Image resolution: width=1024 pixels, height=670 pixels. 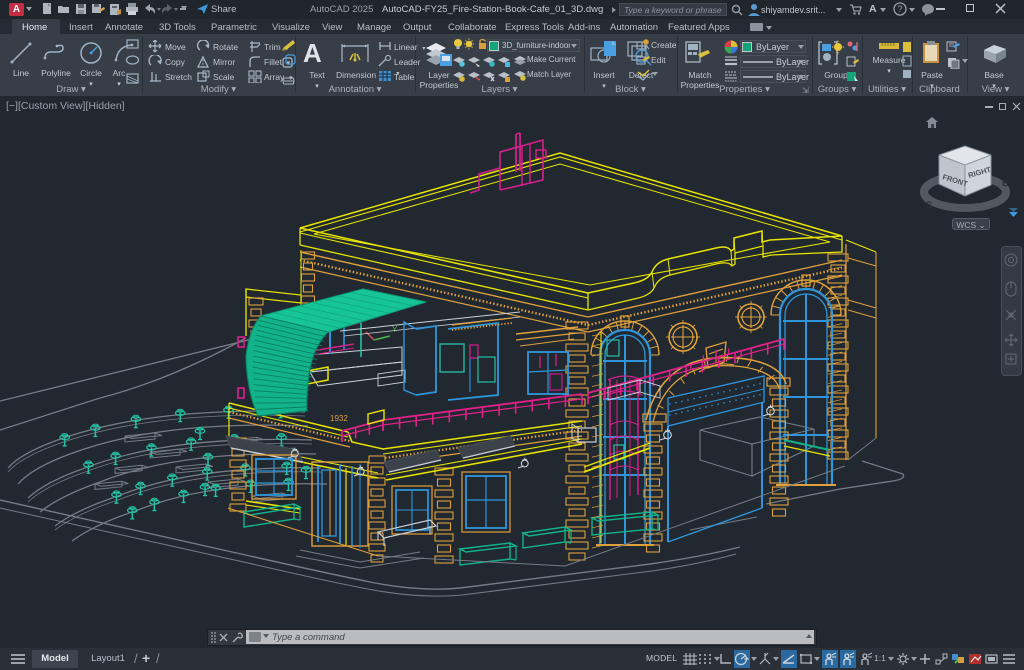 I want to click on svg-text: 1932, so click(x=339, y=418).